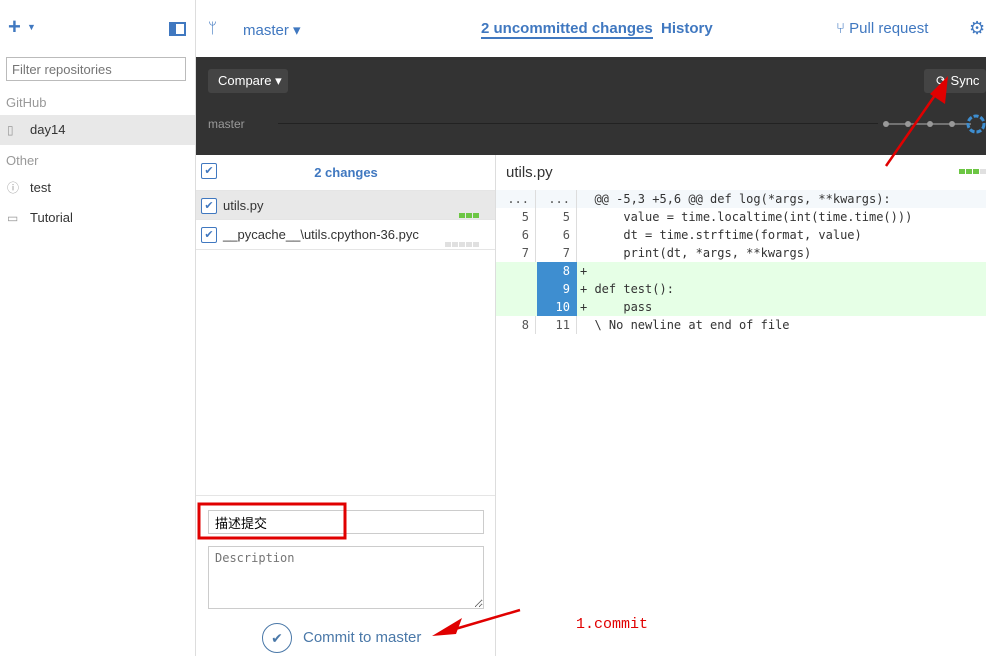  Describe the element at coordinates (97, 130) in the screenshot. I see `repo-item-day14: ▯ day14` at that location.